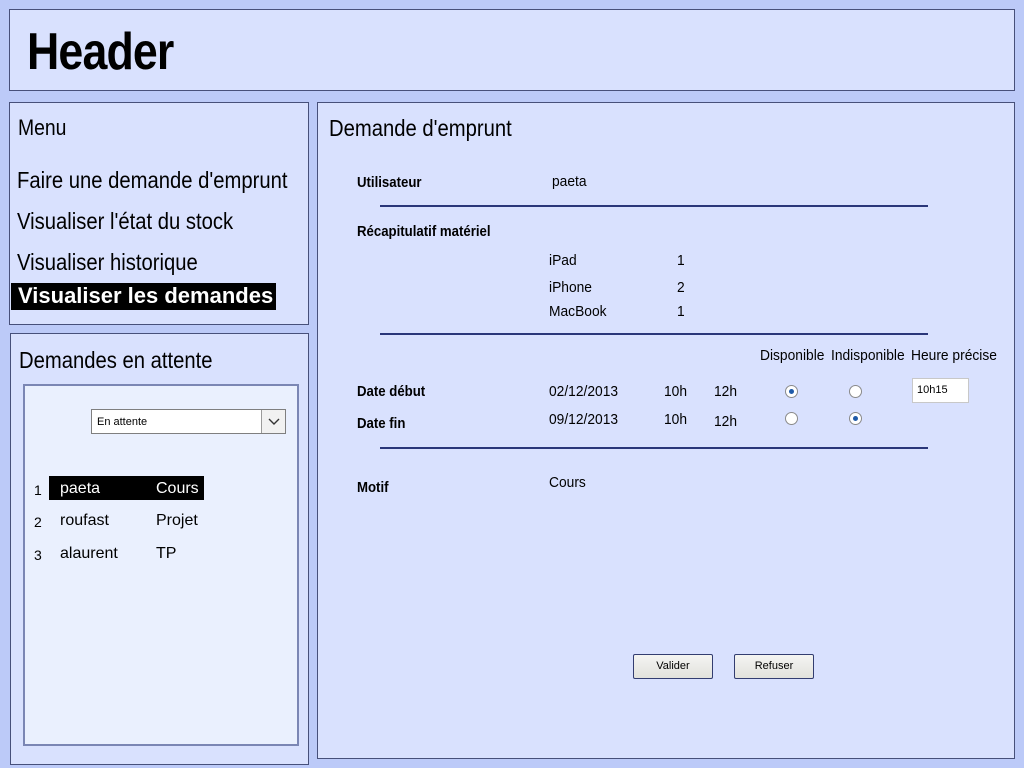 The width and height of the screenshot is (1024, 768). I want to click on menu-title: Menu, so click(42, 127).